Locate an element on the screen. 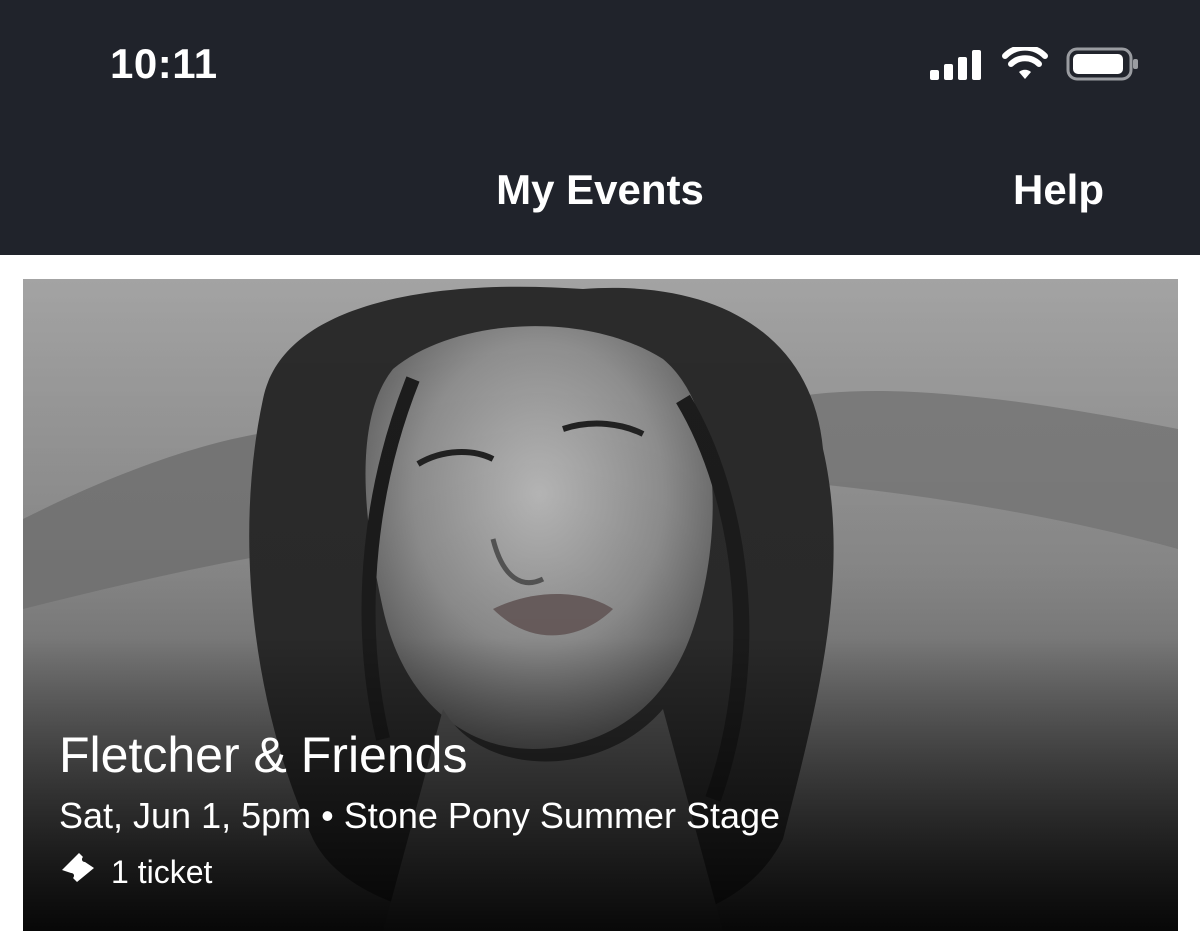 The image size is (1200, 946). ticket-count: 1 ticket is located at coordinates (162, 871).